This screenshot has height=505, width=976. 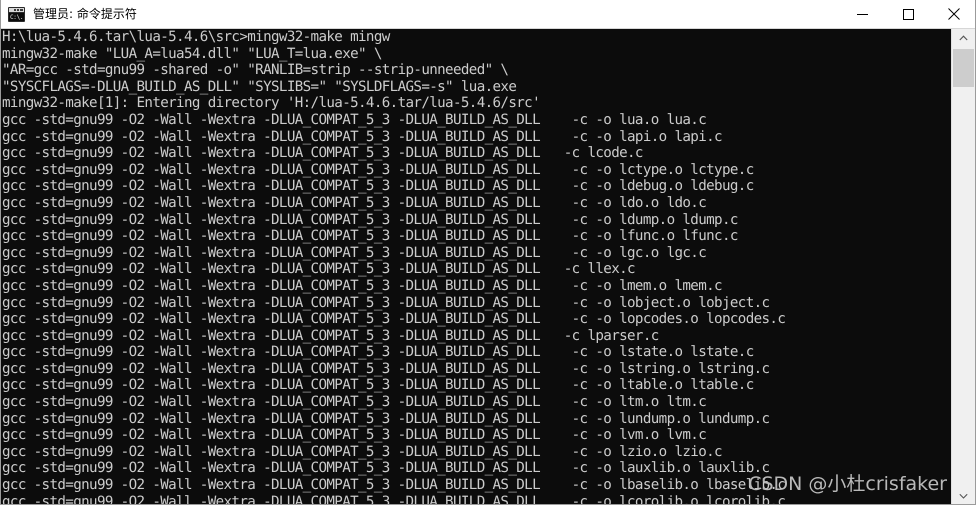 I want to click on minimize-button, so click(x=862, y=14).